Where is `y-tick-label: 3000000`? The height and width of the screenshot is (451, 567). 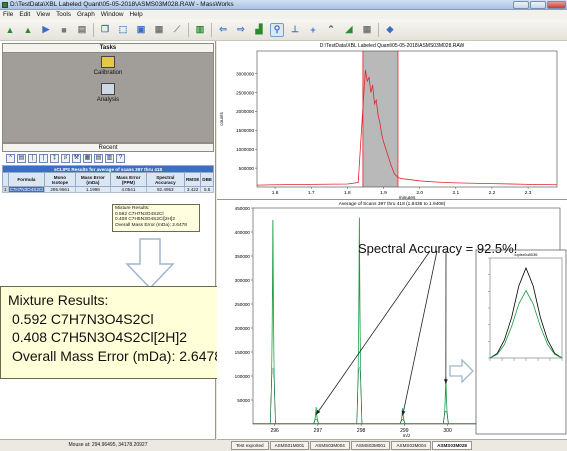
y-tick-label: 3000000 is located at coordinates (245, 73).